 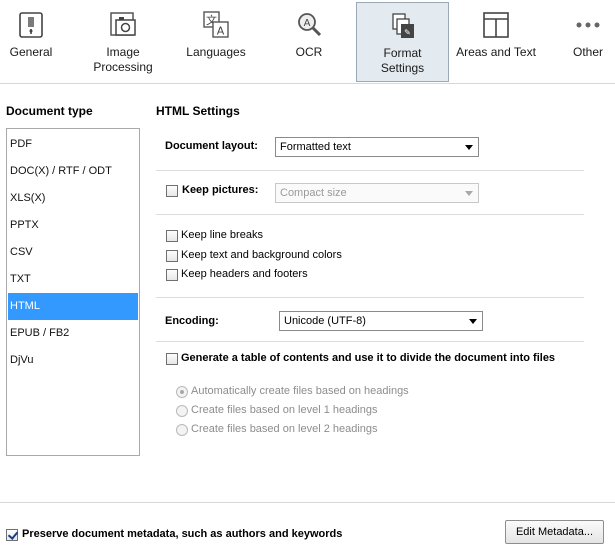 I want to click on ocr-icon: A, so click(x=310, y=25).